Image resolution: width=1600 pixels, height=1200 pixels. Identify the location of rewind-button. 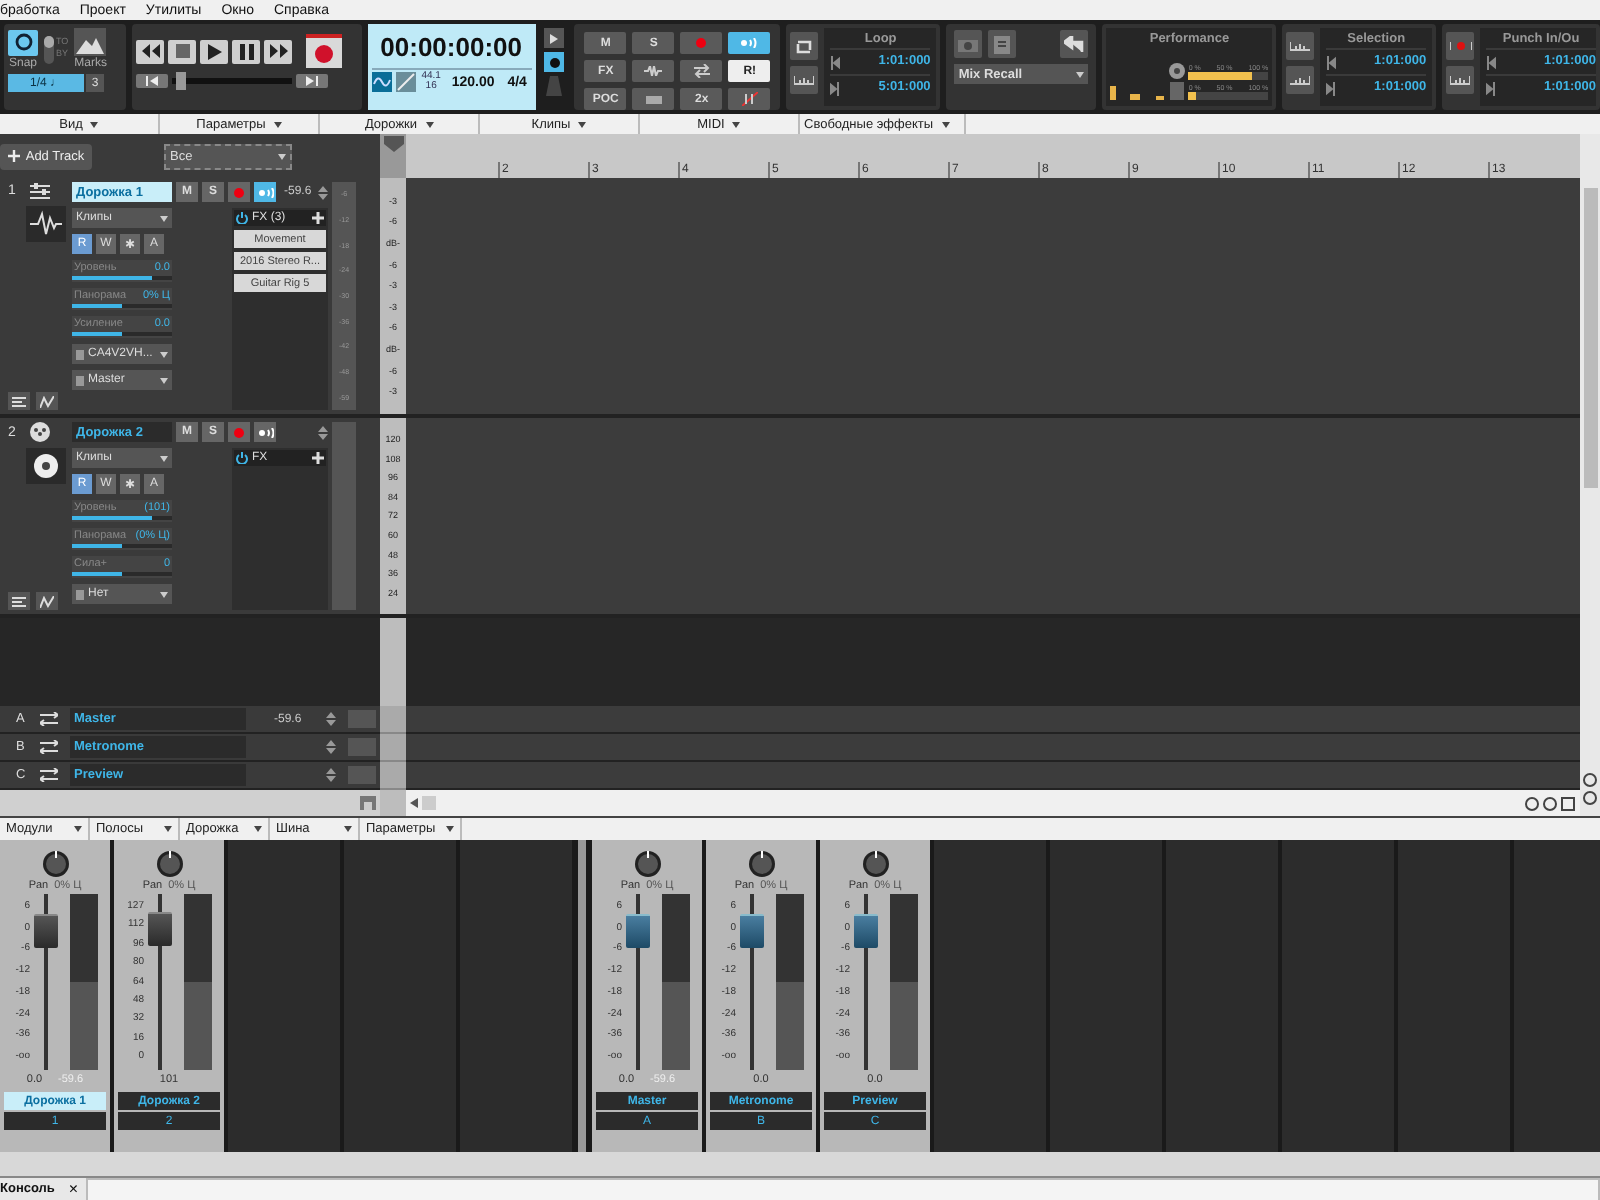
(150, 51).